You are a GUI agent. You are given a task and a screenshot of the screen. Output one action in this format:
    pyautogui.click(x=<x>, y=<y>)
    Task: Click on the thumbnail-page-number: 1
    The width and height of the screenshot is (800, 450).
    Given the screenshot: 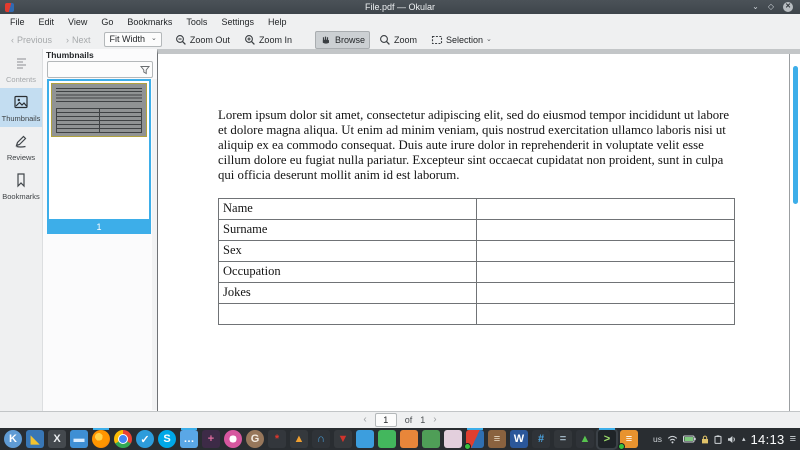 What is the action you would take?
    pyautogui.click(x=99, y=227)
    